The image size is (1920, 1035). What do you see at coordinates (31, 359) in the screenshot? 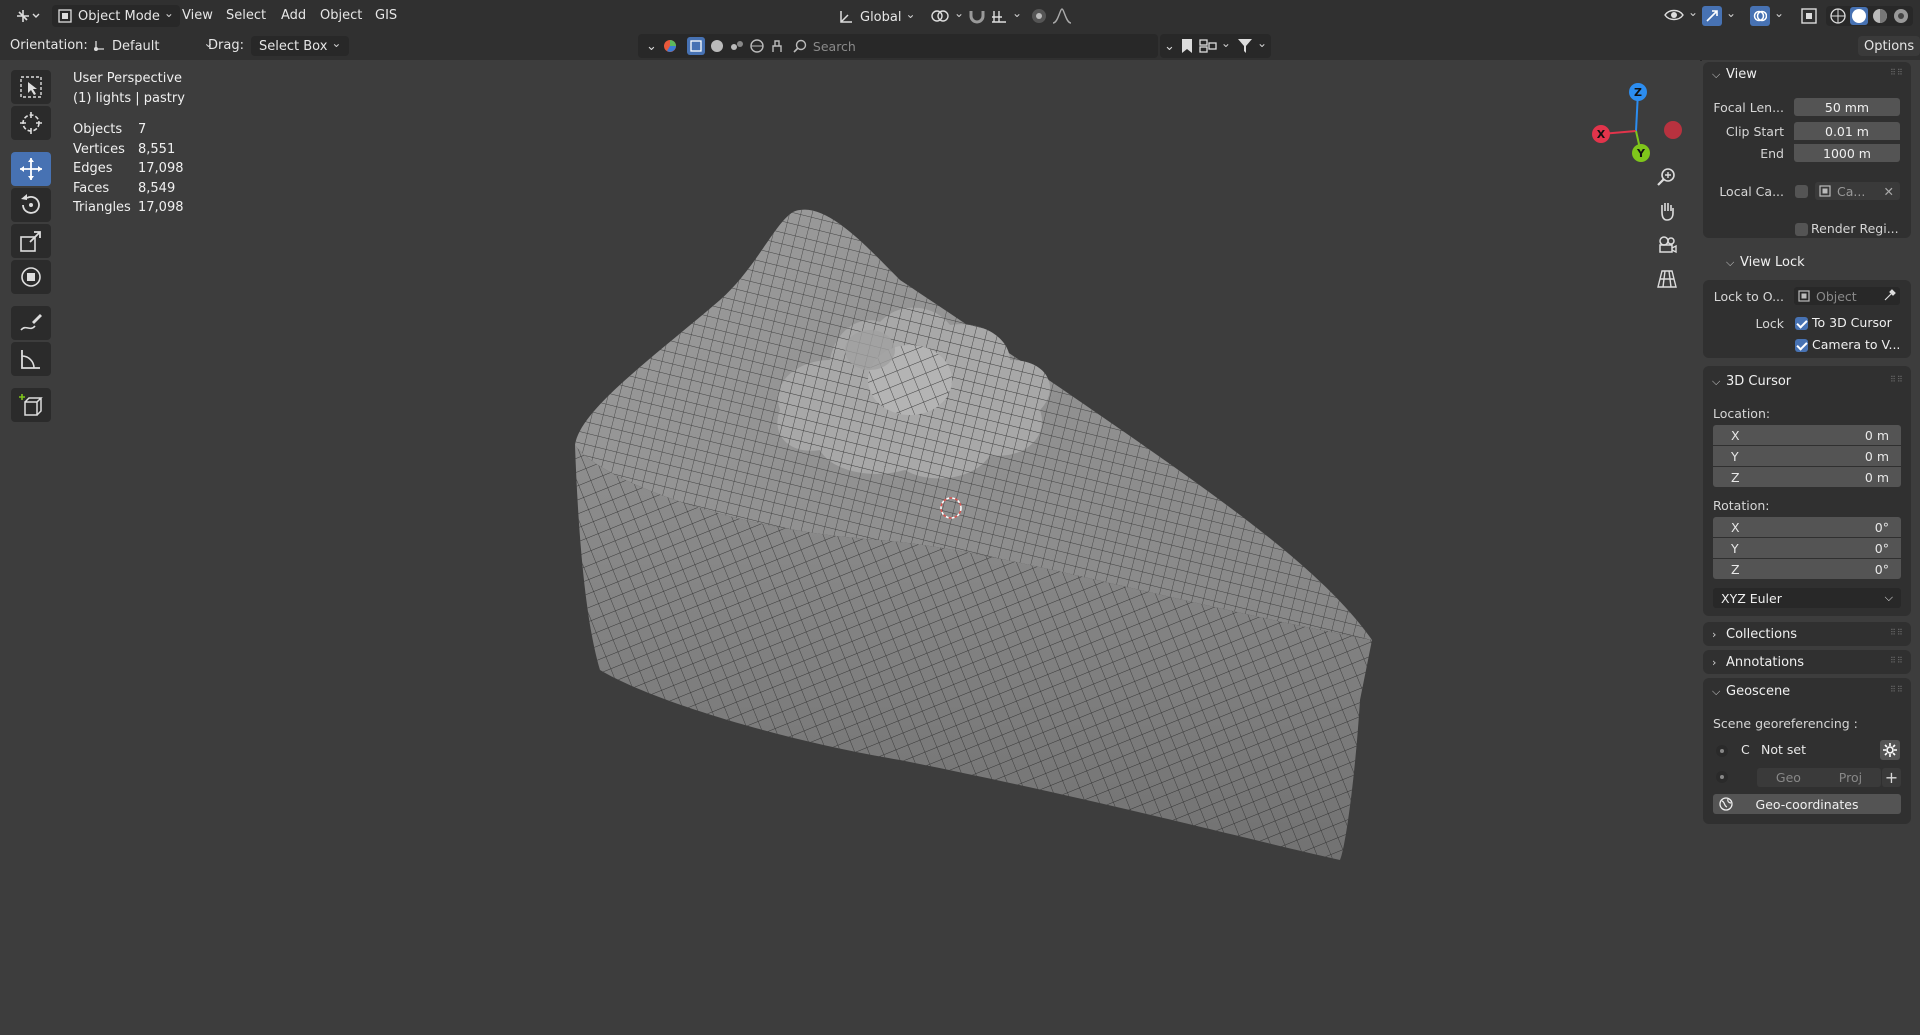
I see `measure-tool` at bounding box center [31, 359].